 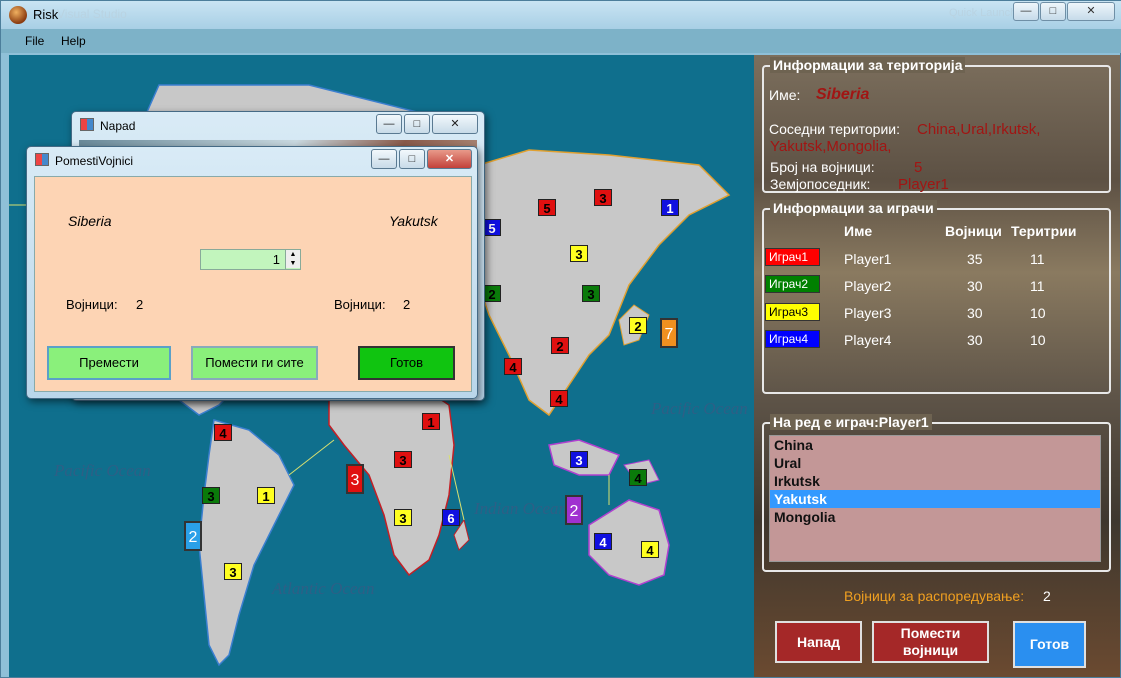 What do you see at coordinates (561, 41) in the screenshot?
I see `menu-bar: File Help` at bounding box center [561, 41].